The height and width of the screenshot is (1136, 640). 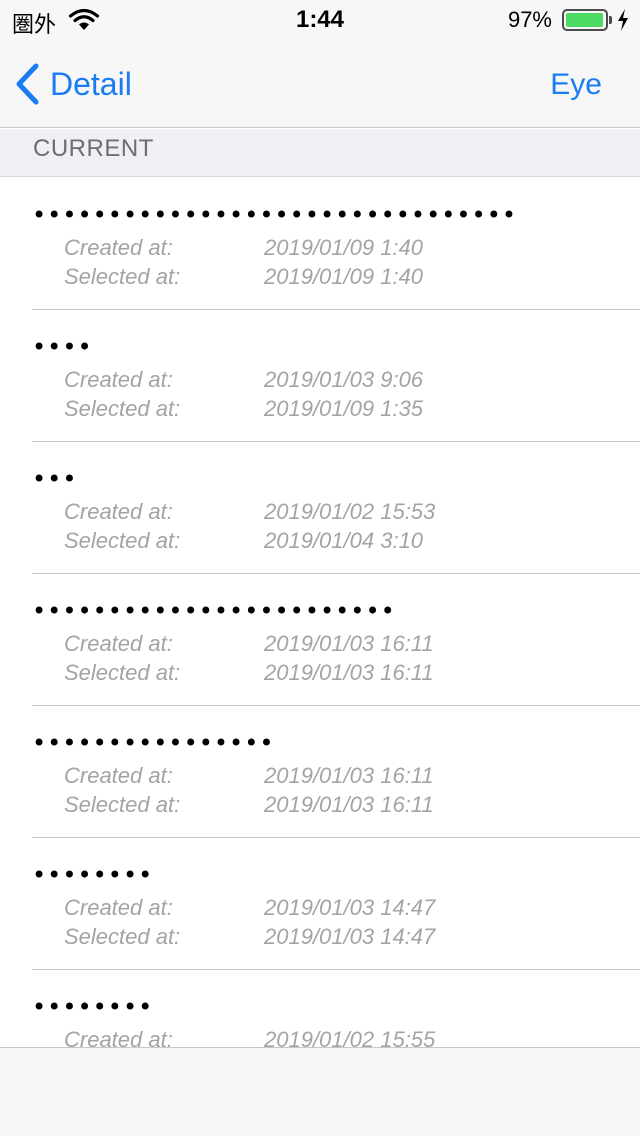 I want to click on created-row: Created at: 2019/01/02 15:55, so click(x=249, y=1036).